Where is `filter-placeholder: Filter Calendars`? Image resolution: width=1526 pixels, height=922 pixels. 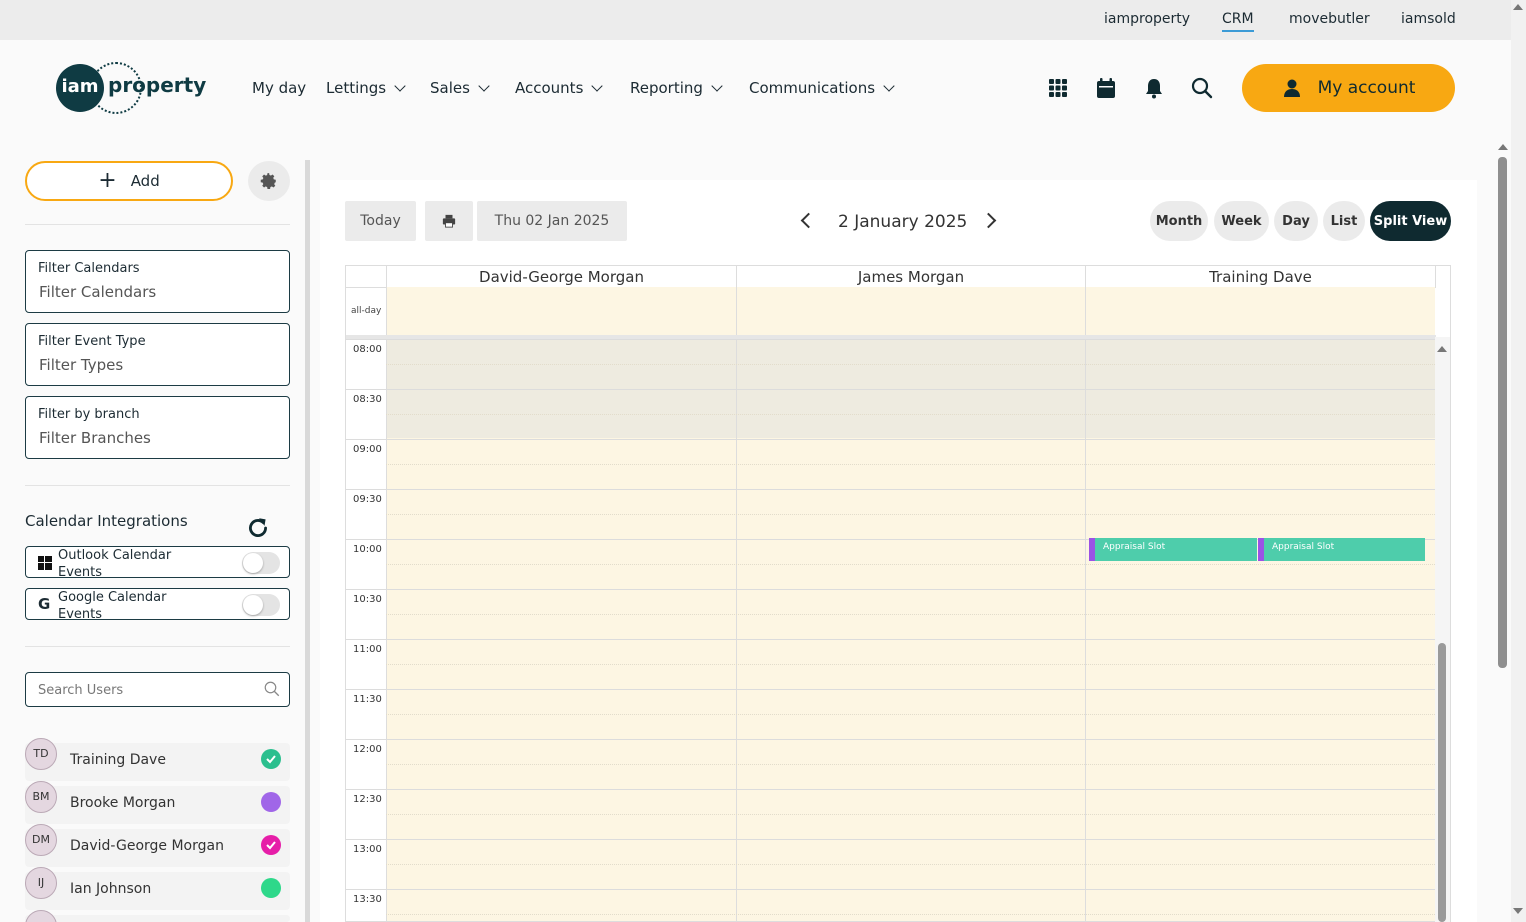
filter-placeholder: Filter Calendars is located at coordinates (98, 292).